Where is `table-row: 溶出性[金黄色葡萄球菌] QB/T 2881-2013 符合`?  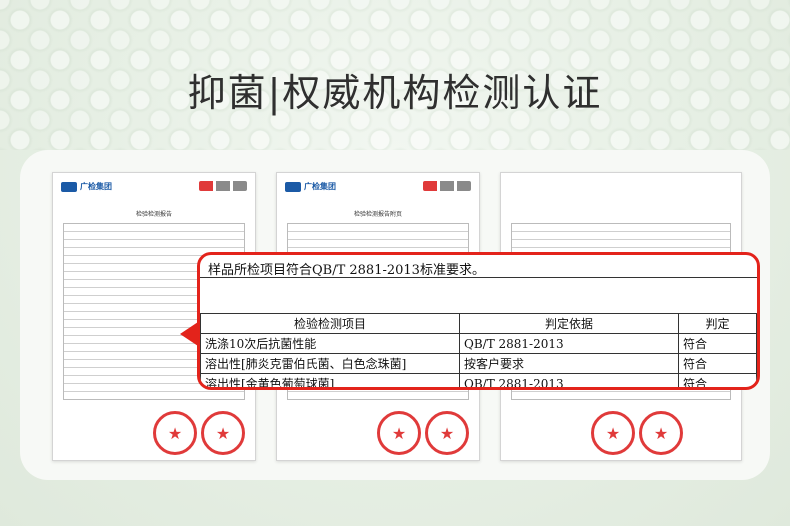
table-row: 溶出性[金黄色葡萄球菌] QB/T 2881-2013 符合 is located at coordinates (478, 380).